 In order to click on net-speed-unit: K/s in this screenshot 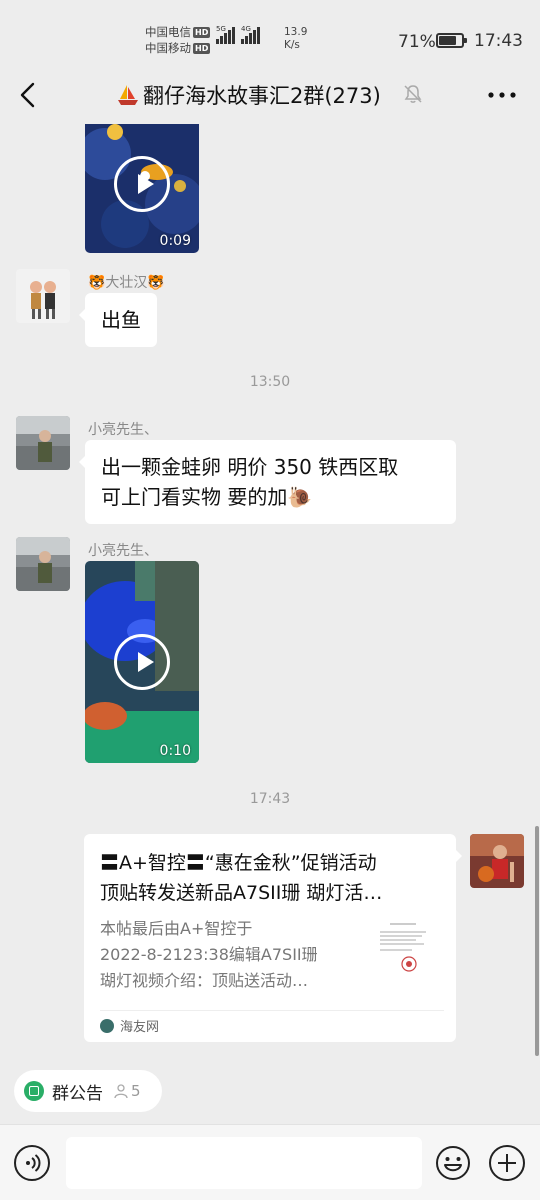, I will do `click(292, 45)`.